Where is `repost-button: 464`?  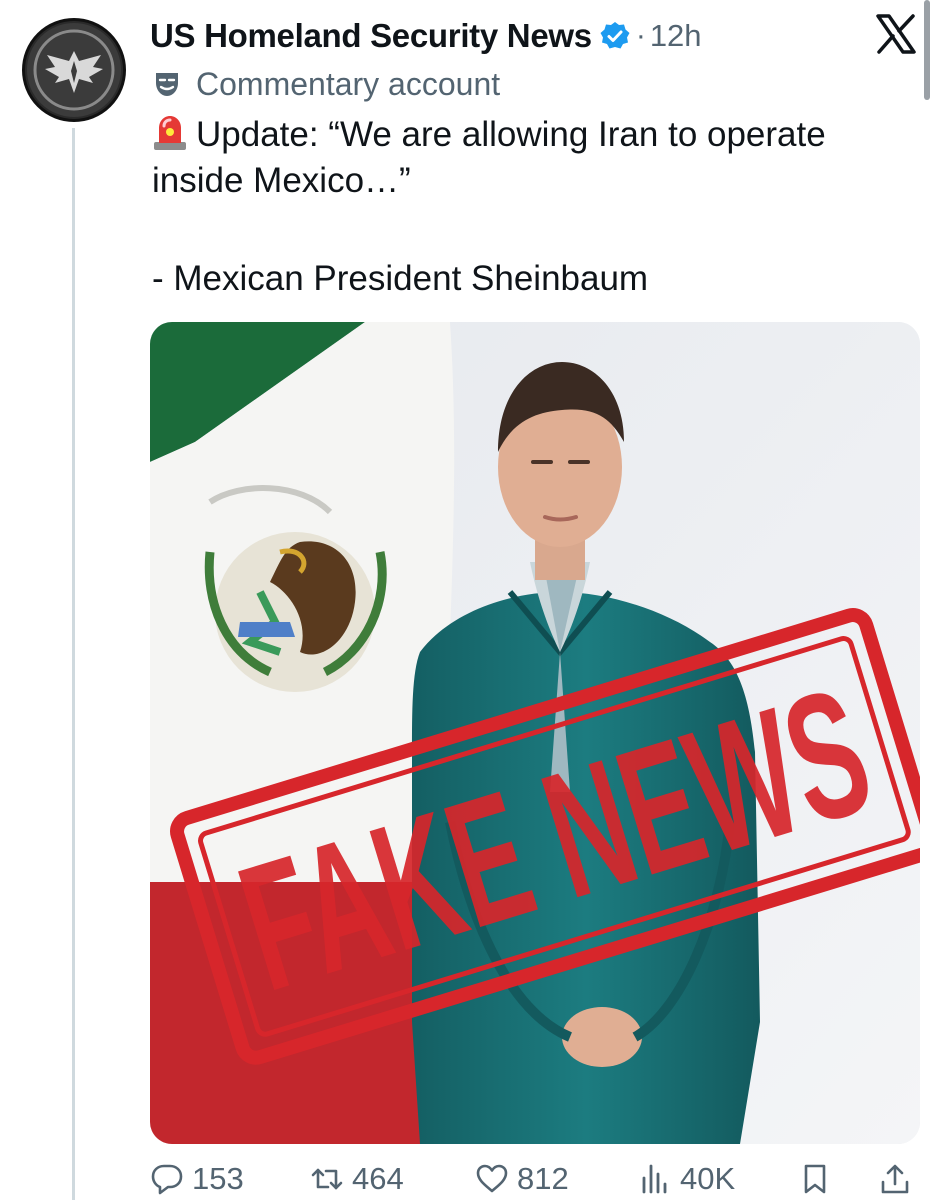
repost-button: 464 is located at coordinates (357, 1179).